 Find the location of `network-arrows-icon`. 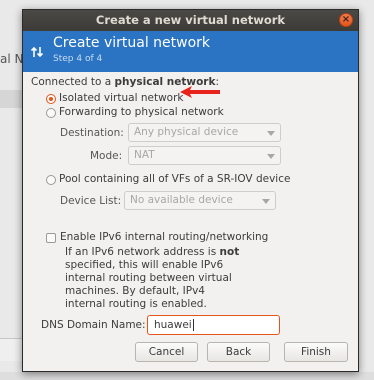

network-arrows-icon is located at coordinates (37, 52).